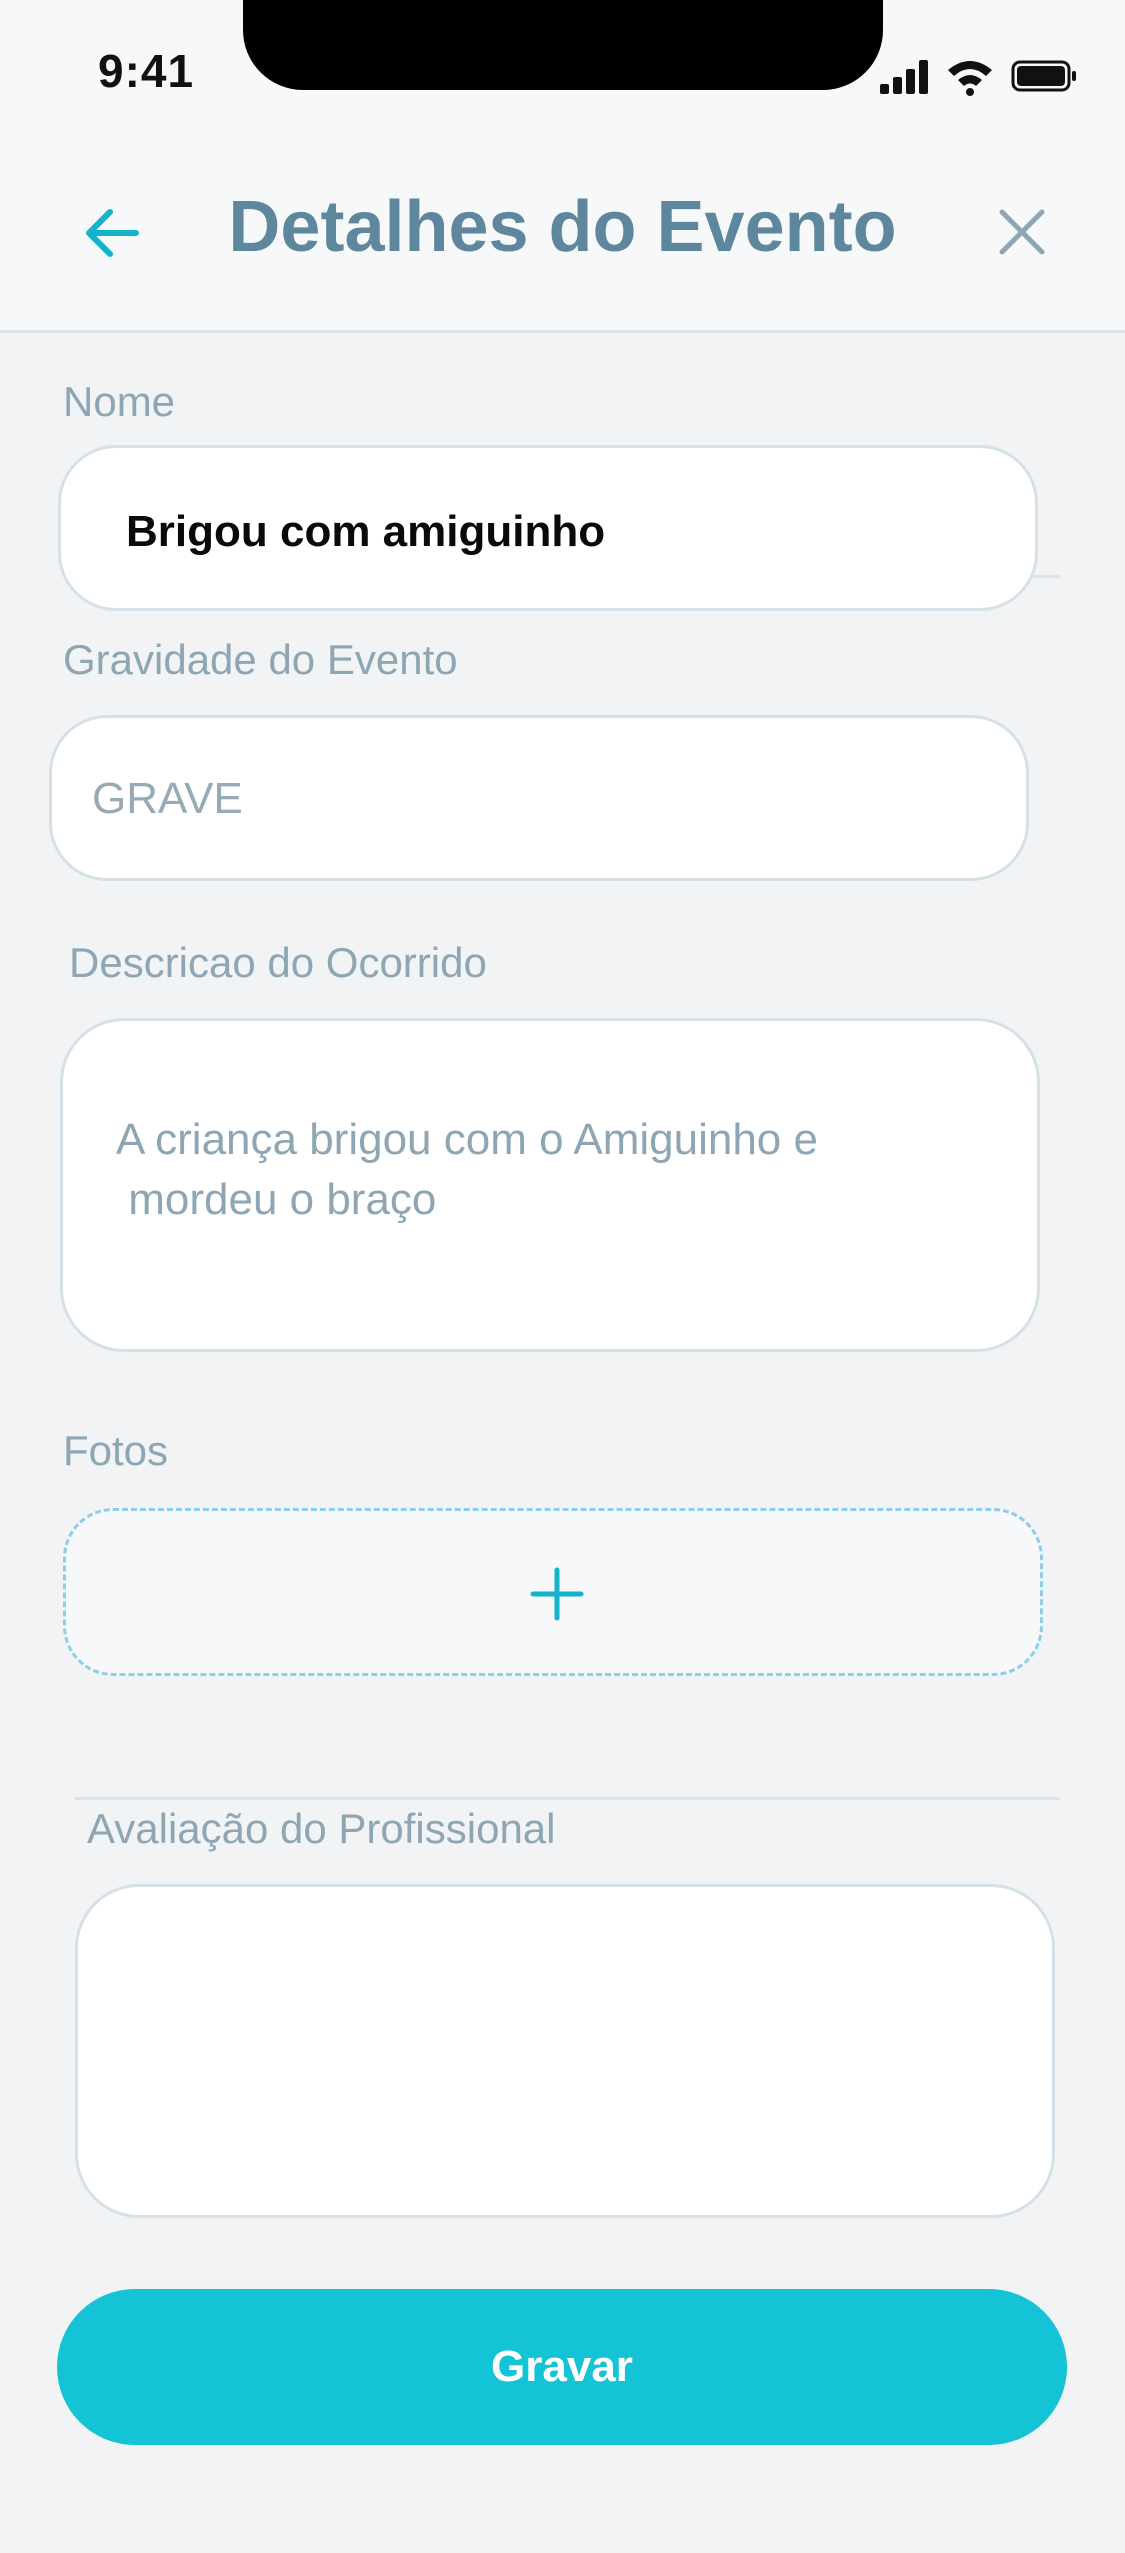  Describe the element at coordinates (119, 401) in the screenshot. I see `name-label: Nome` at that location.